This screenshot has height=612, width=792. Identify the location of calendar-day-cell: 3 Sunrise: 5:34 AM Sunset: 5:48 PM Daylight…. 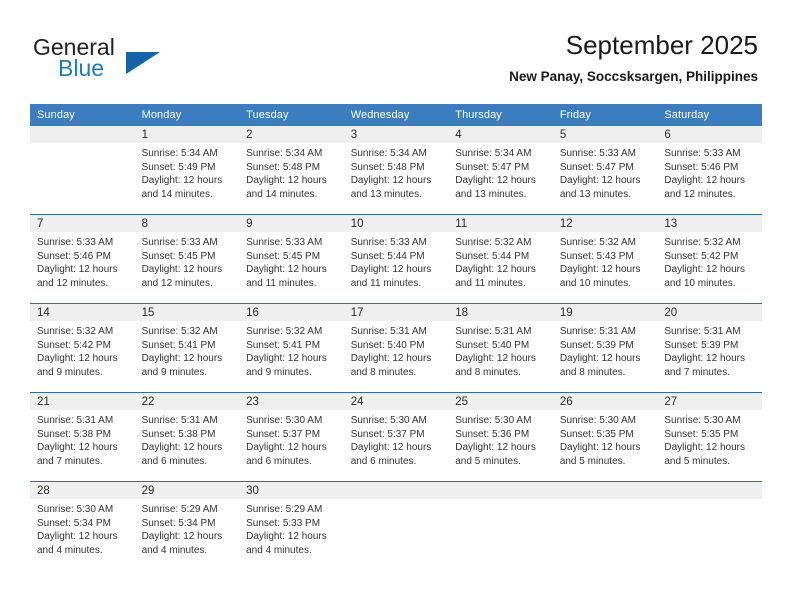
(396, 170).